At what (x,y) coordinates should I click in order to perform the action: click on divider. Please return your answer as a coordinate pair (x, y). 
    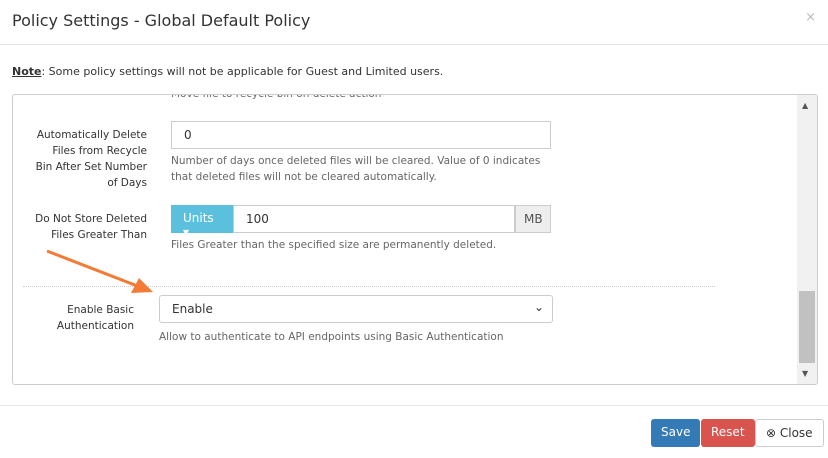
    Looking at the image, I should click on (414, 405).